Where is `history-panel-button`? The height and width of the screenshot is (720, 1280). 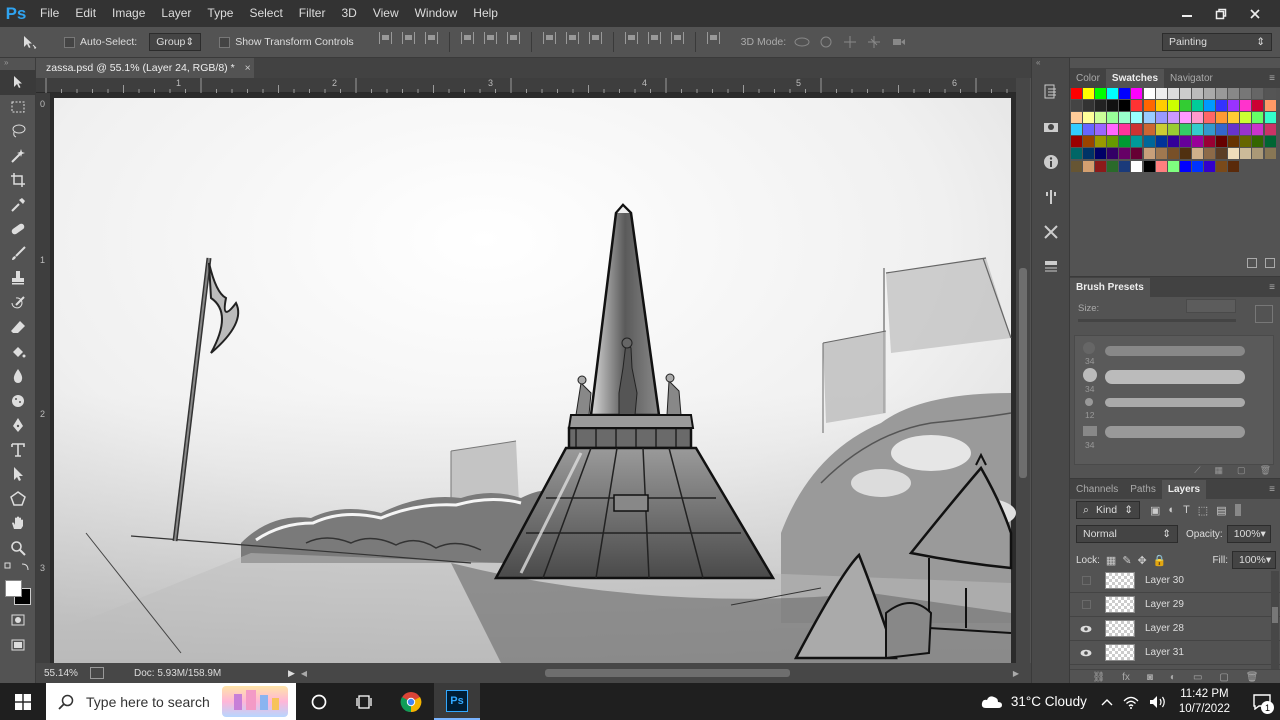 history-panel-button is located at coordinates (1051, 91).